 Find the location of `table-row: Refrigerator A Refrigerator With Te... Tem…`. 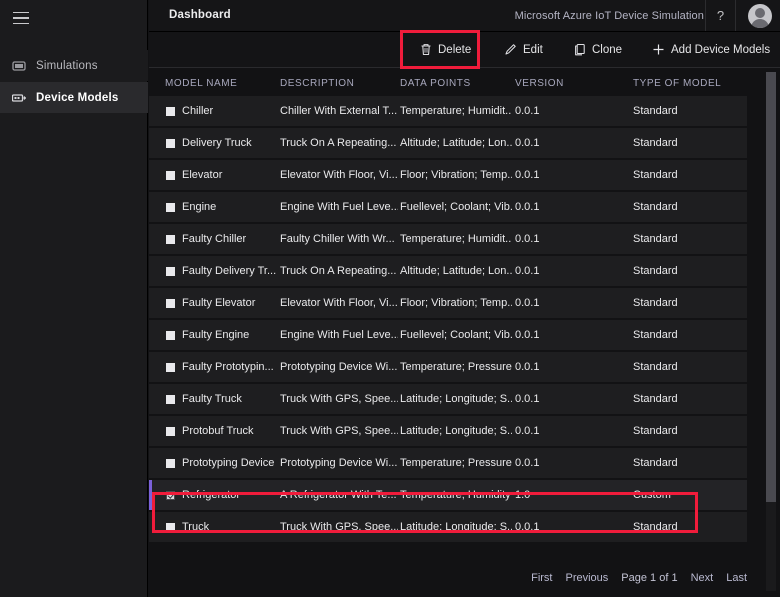

table-row: Refrigerator A Refrigerator With Te... Tem… is located at coordinates (448, 495).